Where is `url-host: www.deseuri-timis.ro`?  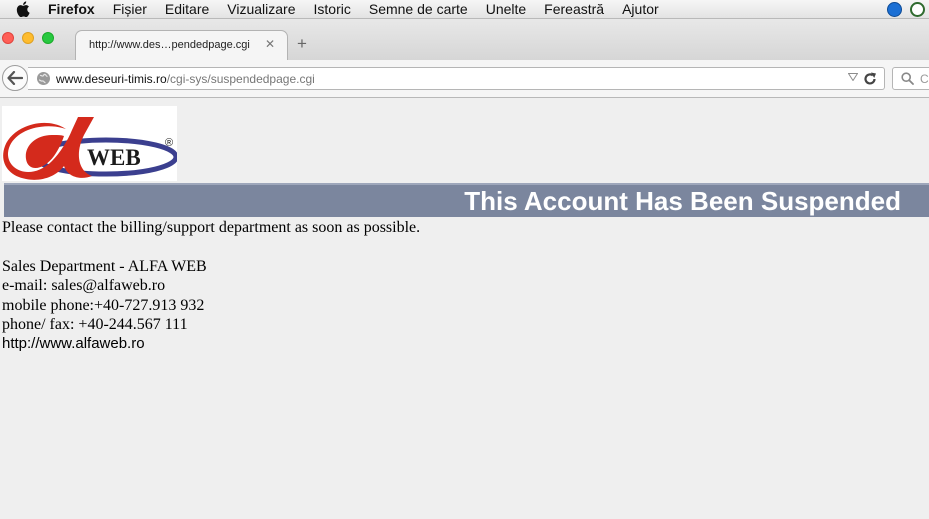
url-host: www.deseuri-timis.ro is located at coordinates (111, 79).